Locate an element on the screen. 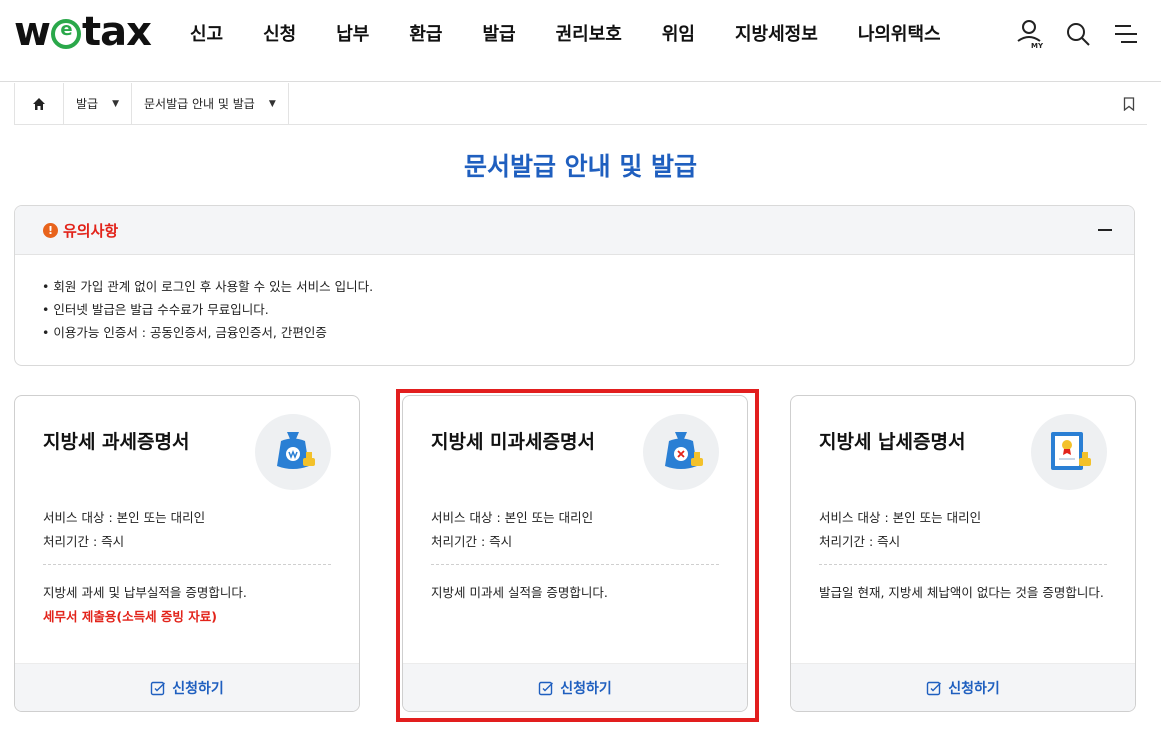 Image resolution: width=1161 pixels, height=732 pixels. page-title: 문서발급 안내 및 발급 is located at coordinates (580, 166).